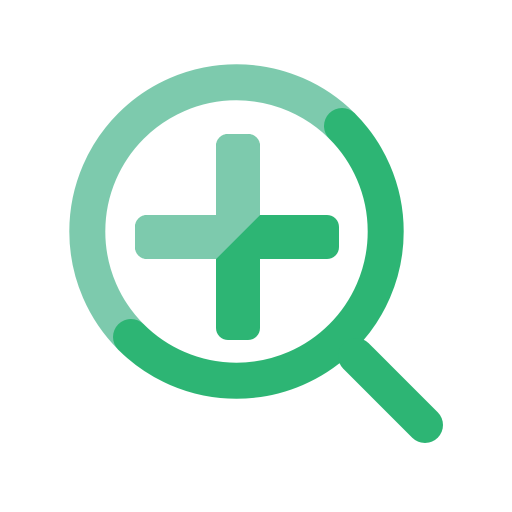 The height and width of the screenshot is (512, 512). I want to click on magnifier-handle, so click(390, 390).